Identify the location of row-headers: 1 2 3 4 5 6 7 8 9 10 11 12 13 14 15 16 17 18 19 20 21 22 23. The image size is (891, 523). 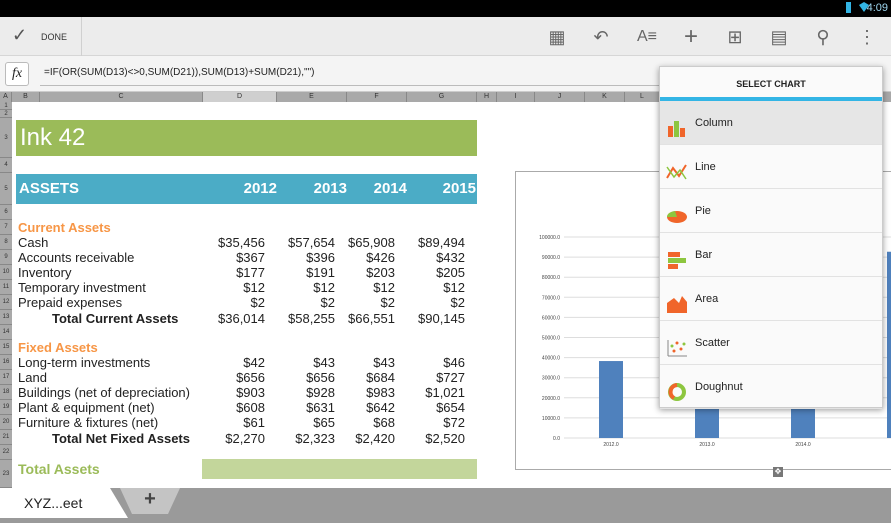
(6, 295).